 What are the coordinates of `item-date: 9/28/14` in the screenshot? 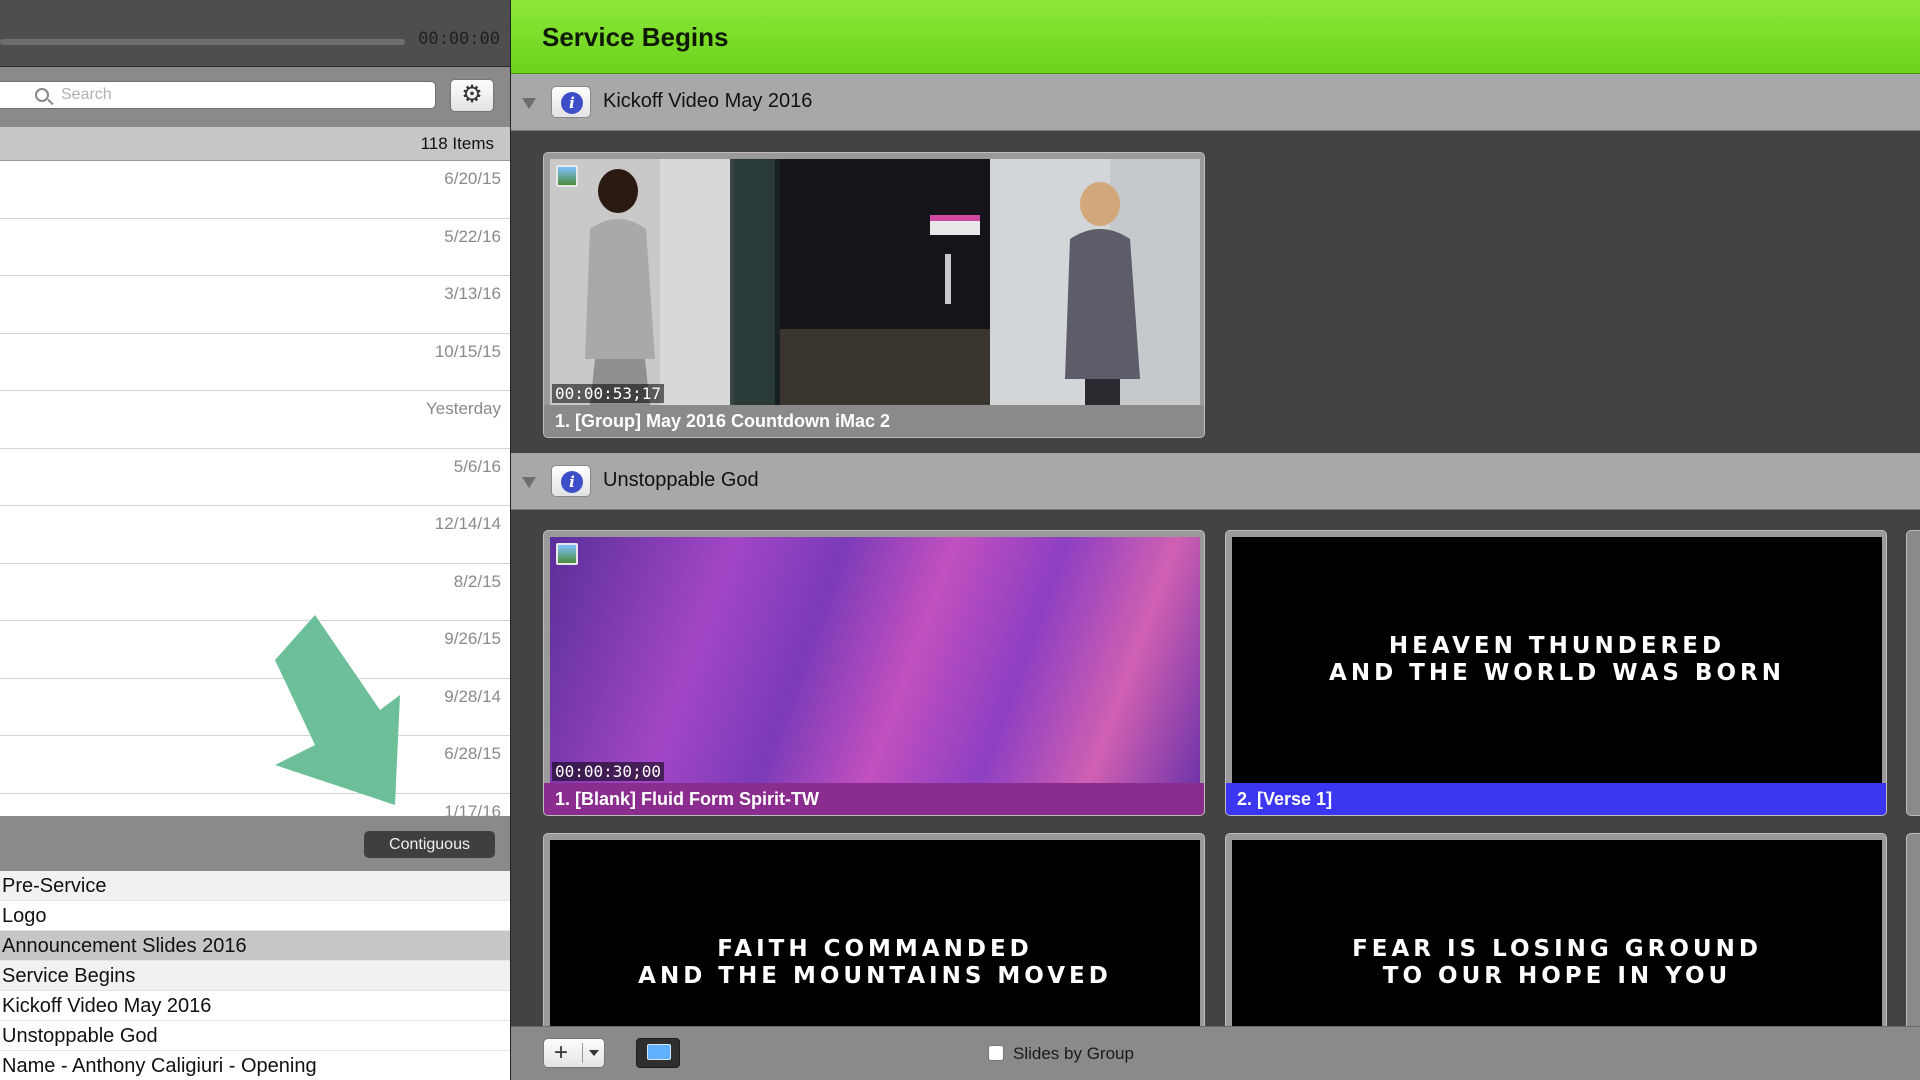 It's located at (472, 696).